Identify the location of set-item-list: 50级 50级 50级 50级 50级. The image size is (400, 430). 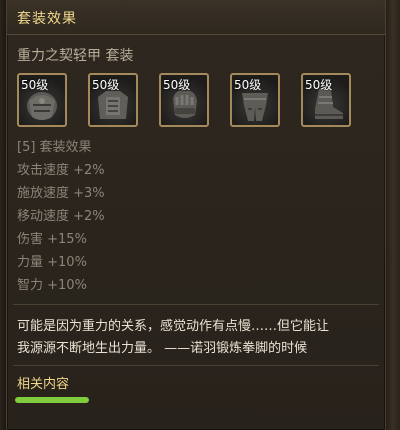
(197, 102).